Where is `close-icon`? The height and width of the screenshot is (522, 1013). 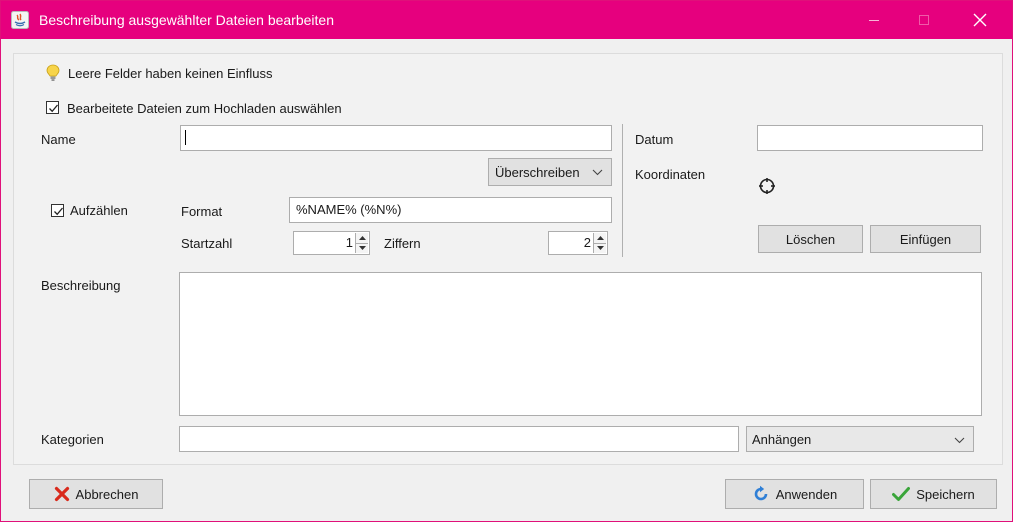
close-icon is located at coordinates (980, 20).